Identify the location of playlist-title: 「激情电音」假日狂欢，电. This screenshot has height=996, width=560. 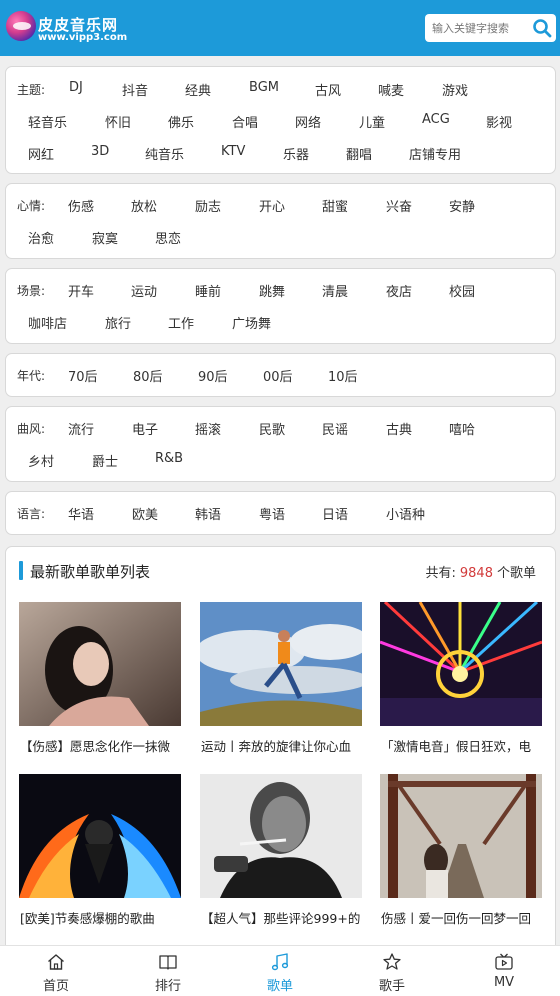
(461, 745).